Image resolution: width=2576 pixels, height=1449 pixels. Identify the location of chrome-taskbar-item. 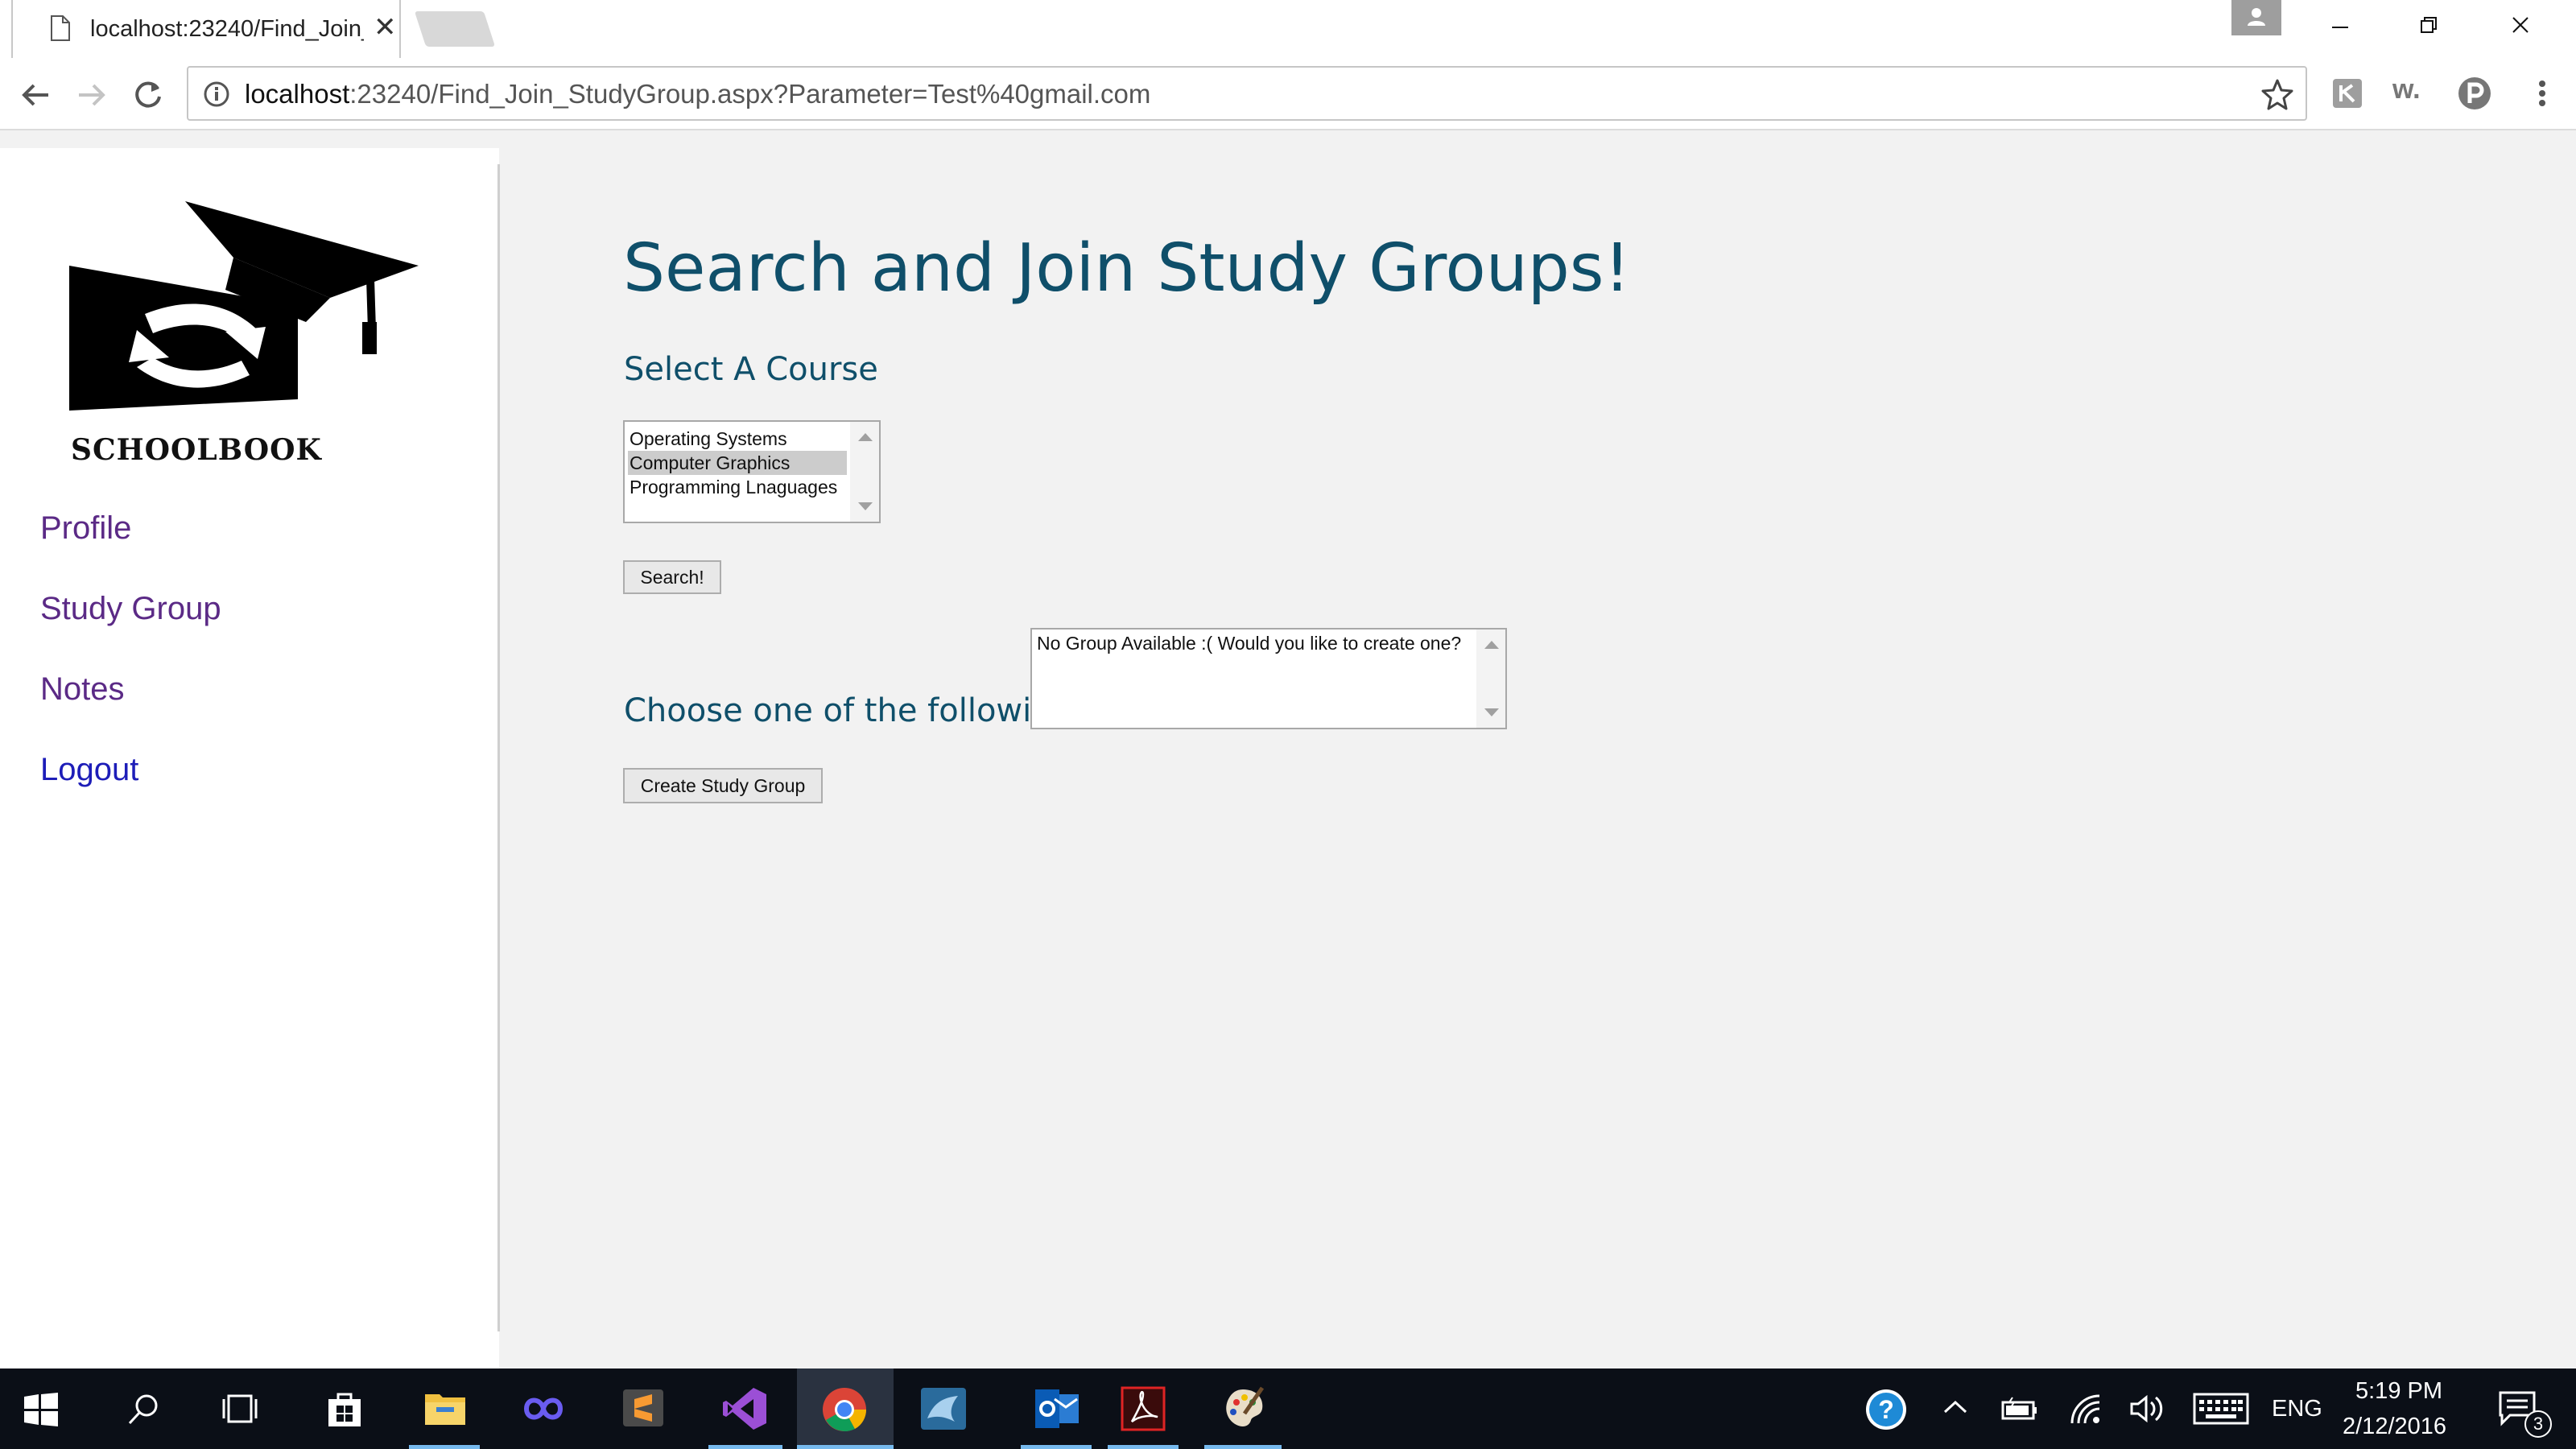
(845, 1408).